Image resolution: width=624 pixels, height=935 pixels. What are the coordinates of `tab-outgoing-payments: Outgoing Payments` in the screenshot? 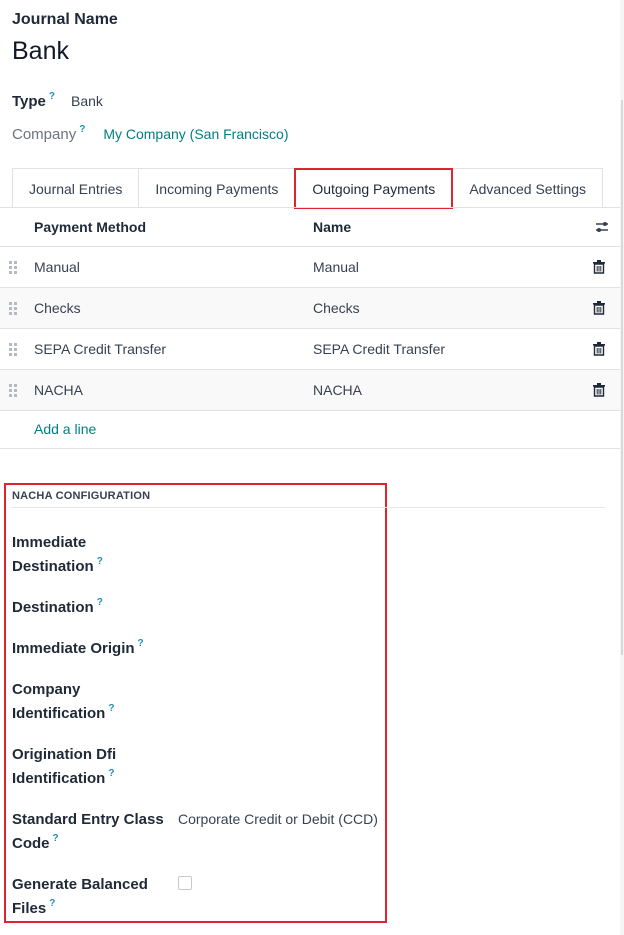 It's located at (374, 188).